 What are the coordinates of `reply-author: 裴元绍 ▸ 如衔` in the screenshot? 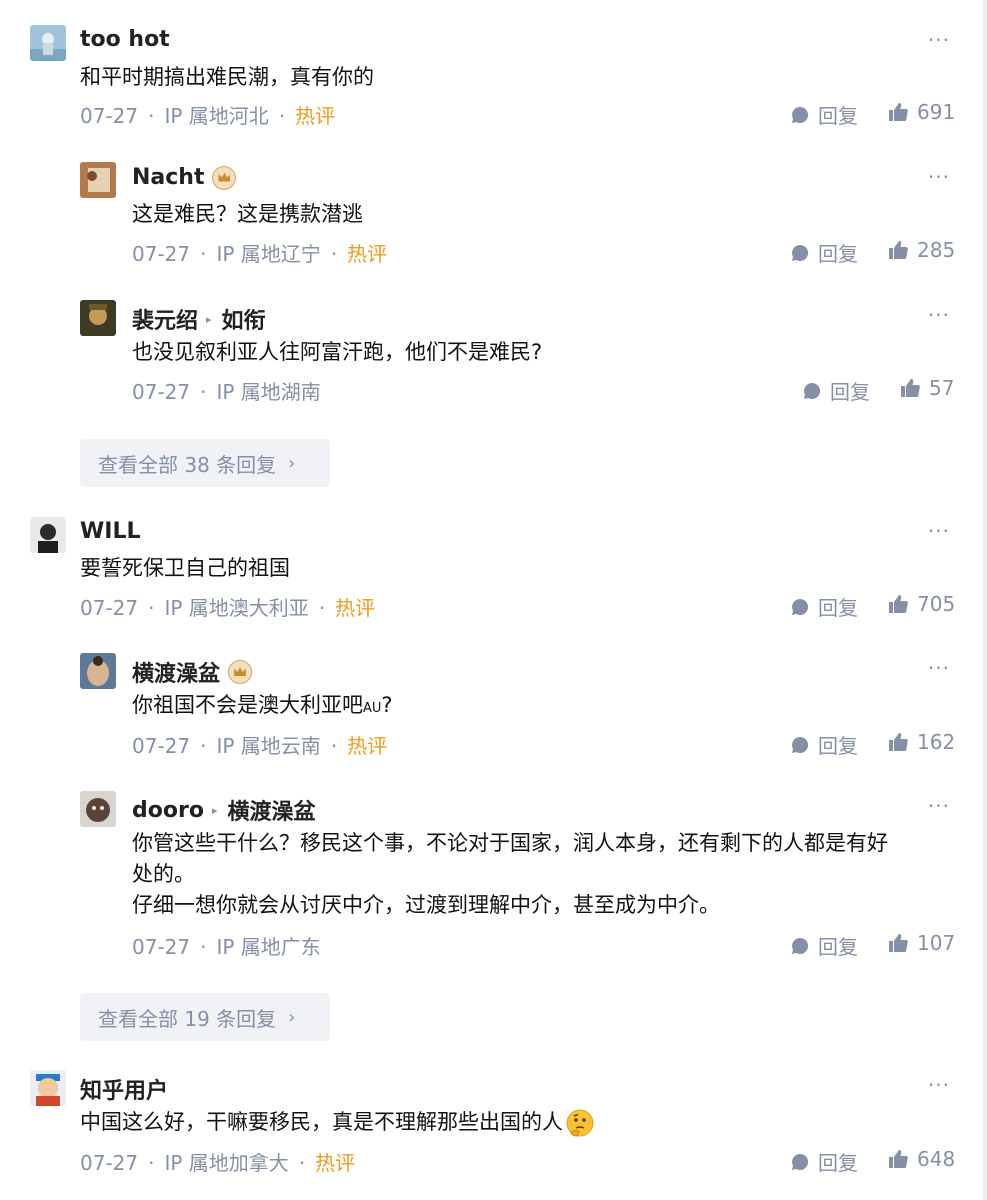 It's located at (199, 319).